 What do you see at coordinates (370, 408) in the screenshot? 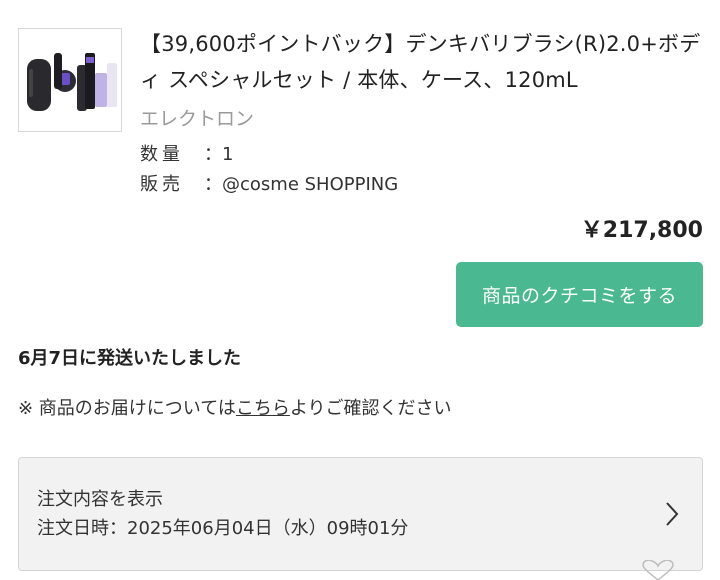
I see `delivery-note-suffix: よりご確認ください` at bounding box center [370, 408].